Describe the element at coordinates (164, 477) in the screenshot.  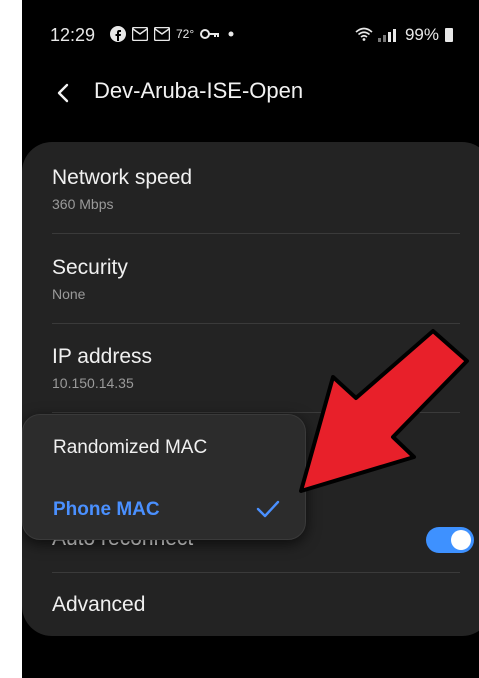
I see `mac-type-menu: Randomized MAC Phone MAC` at that location.